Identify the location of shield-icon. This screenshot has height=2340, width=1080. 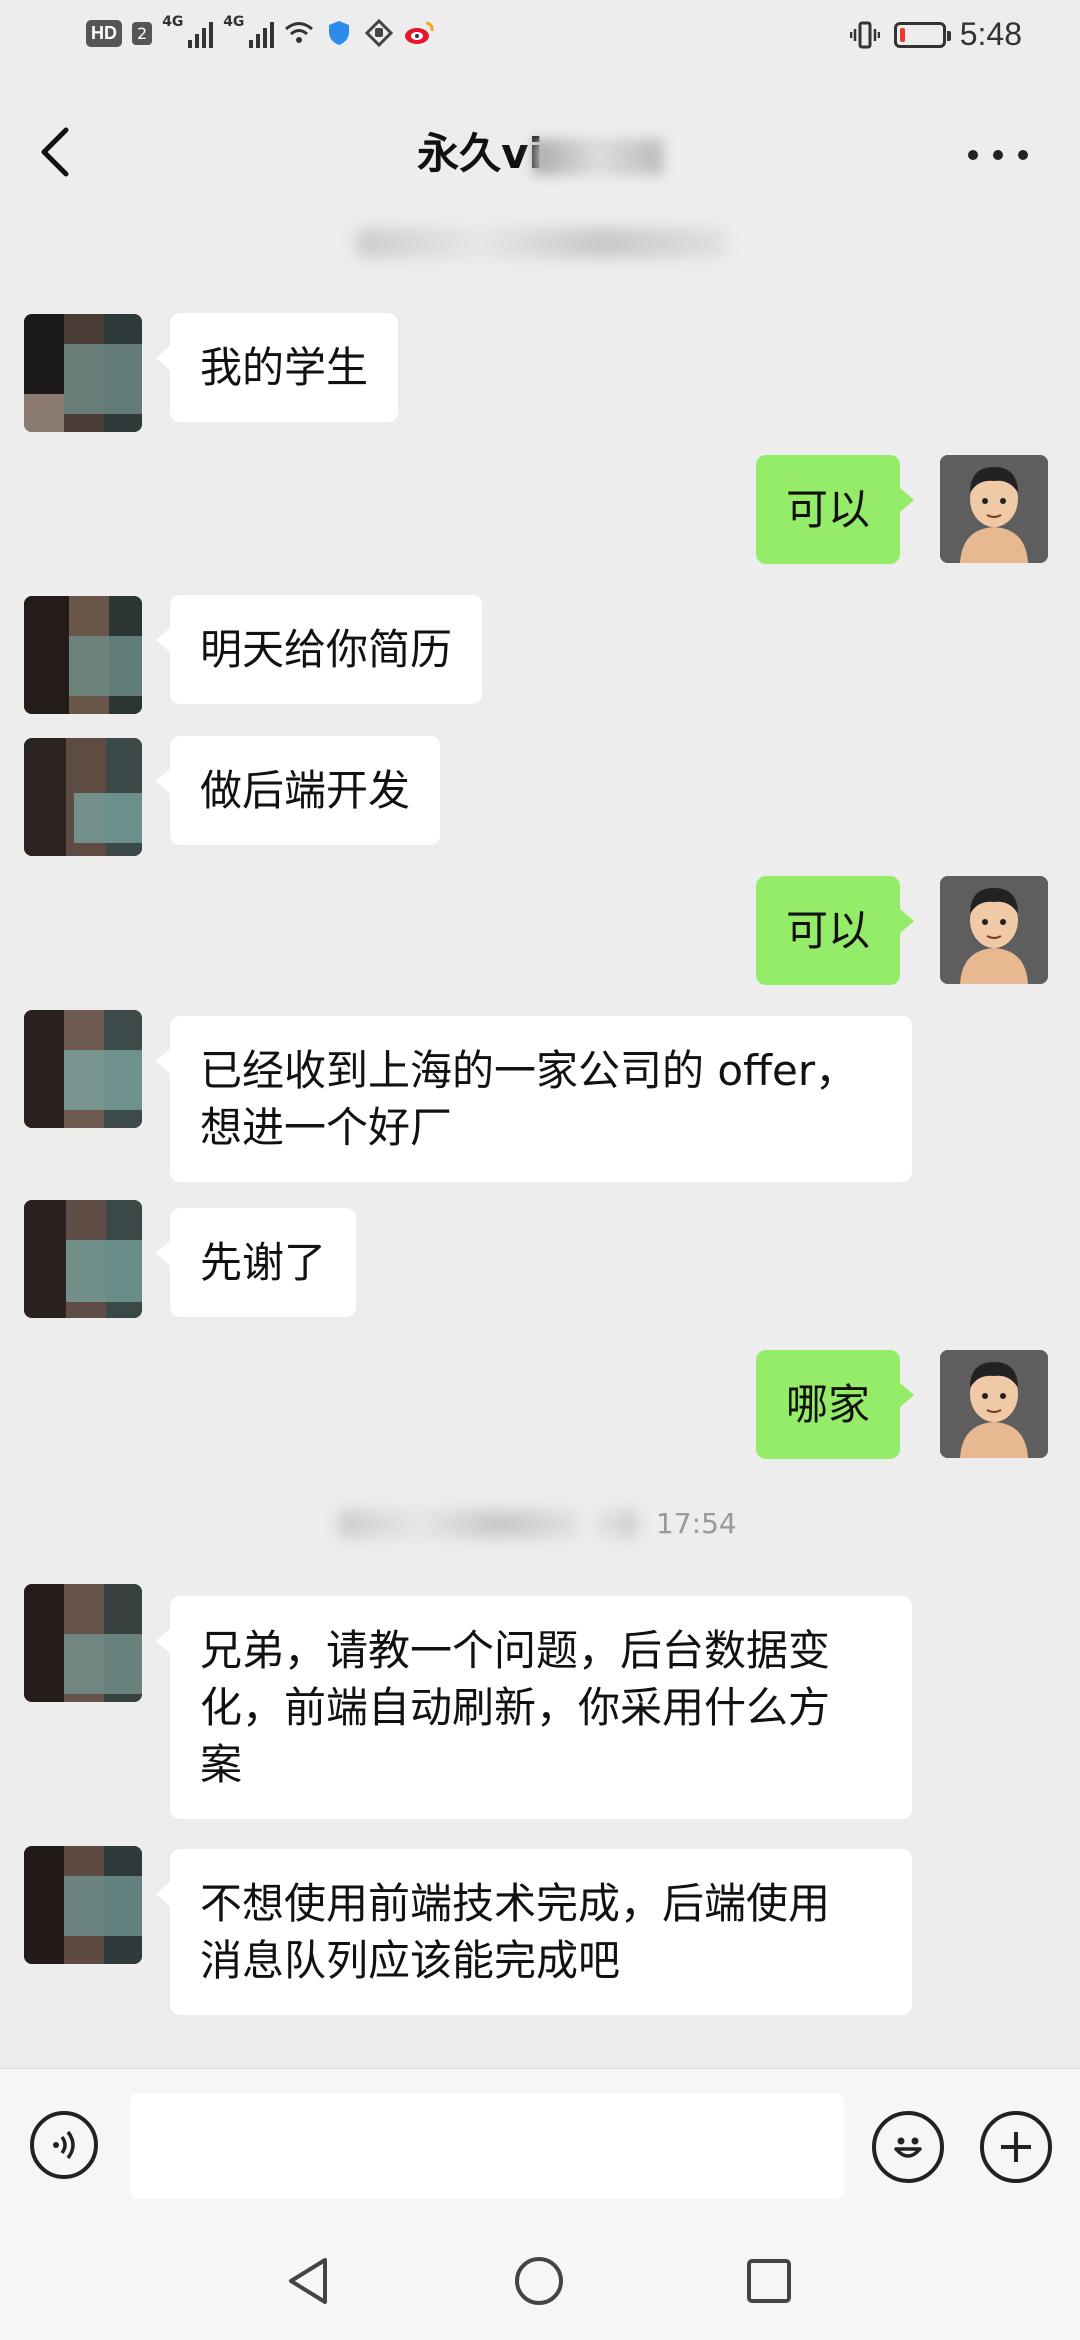
(339, 33).